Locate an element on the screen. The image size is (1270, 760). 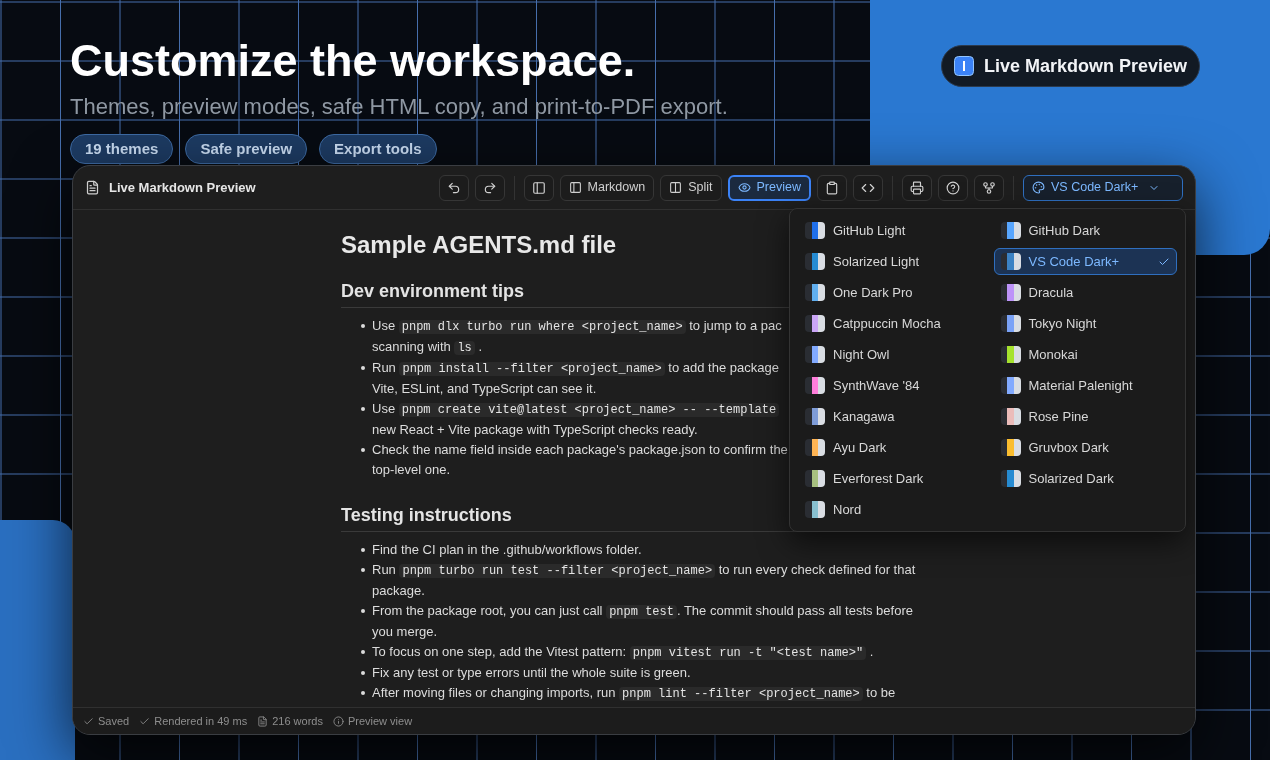
feature-pill: 19 themes is located at coordinates (122, 149).